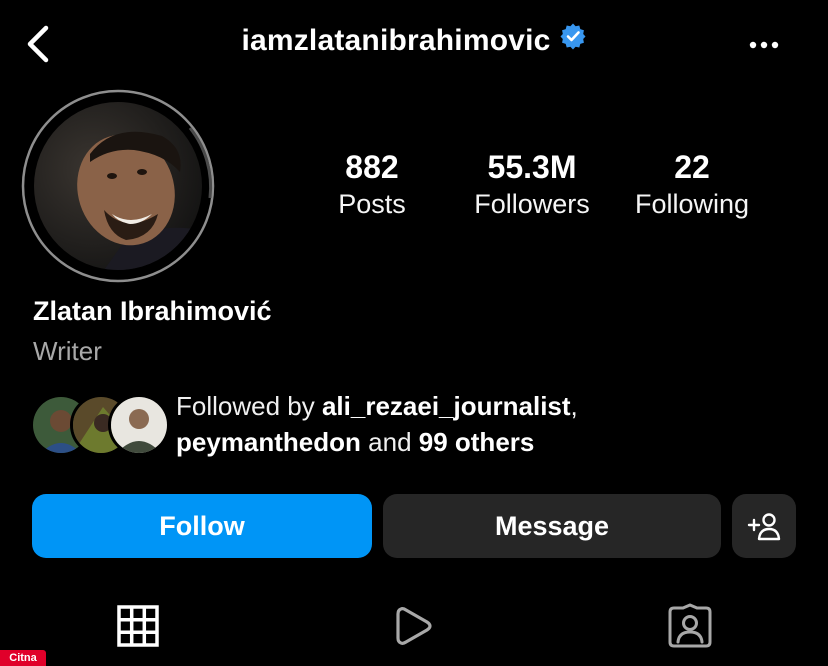  Describe the element at coordinates (268, 442) in the screenshot. I see `mutual-user-2: peymanthedon` at that location.